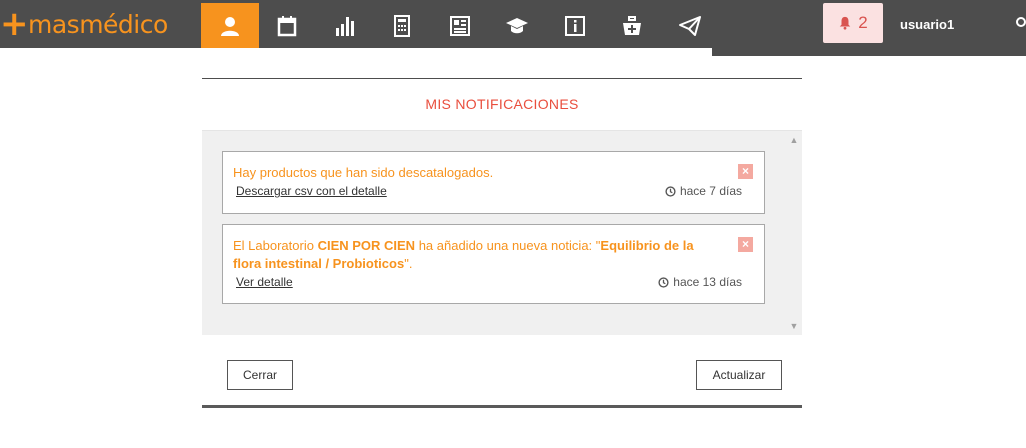 The image size is (1026, 448). What do you see at coordinates (502, 104) in the screenshot?
I see `modal-title: MIS NOTIFICACIONES` at bounding box center [502, 104].